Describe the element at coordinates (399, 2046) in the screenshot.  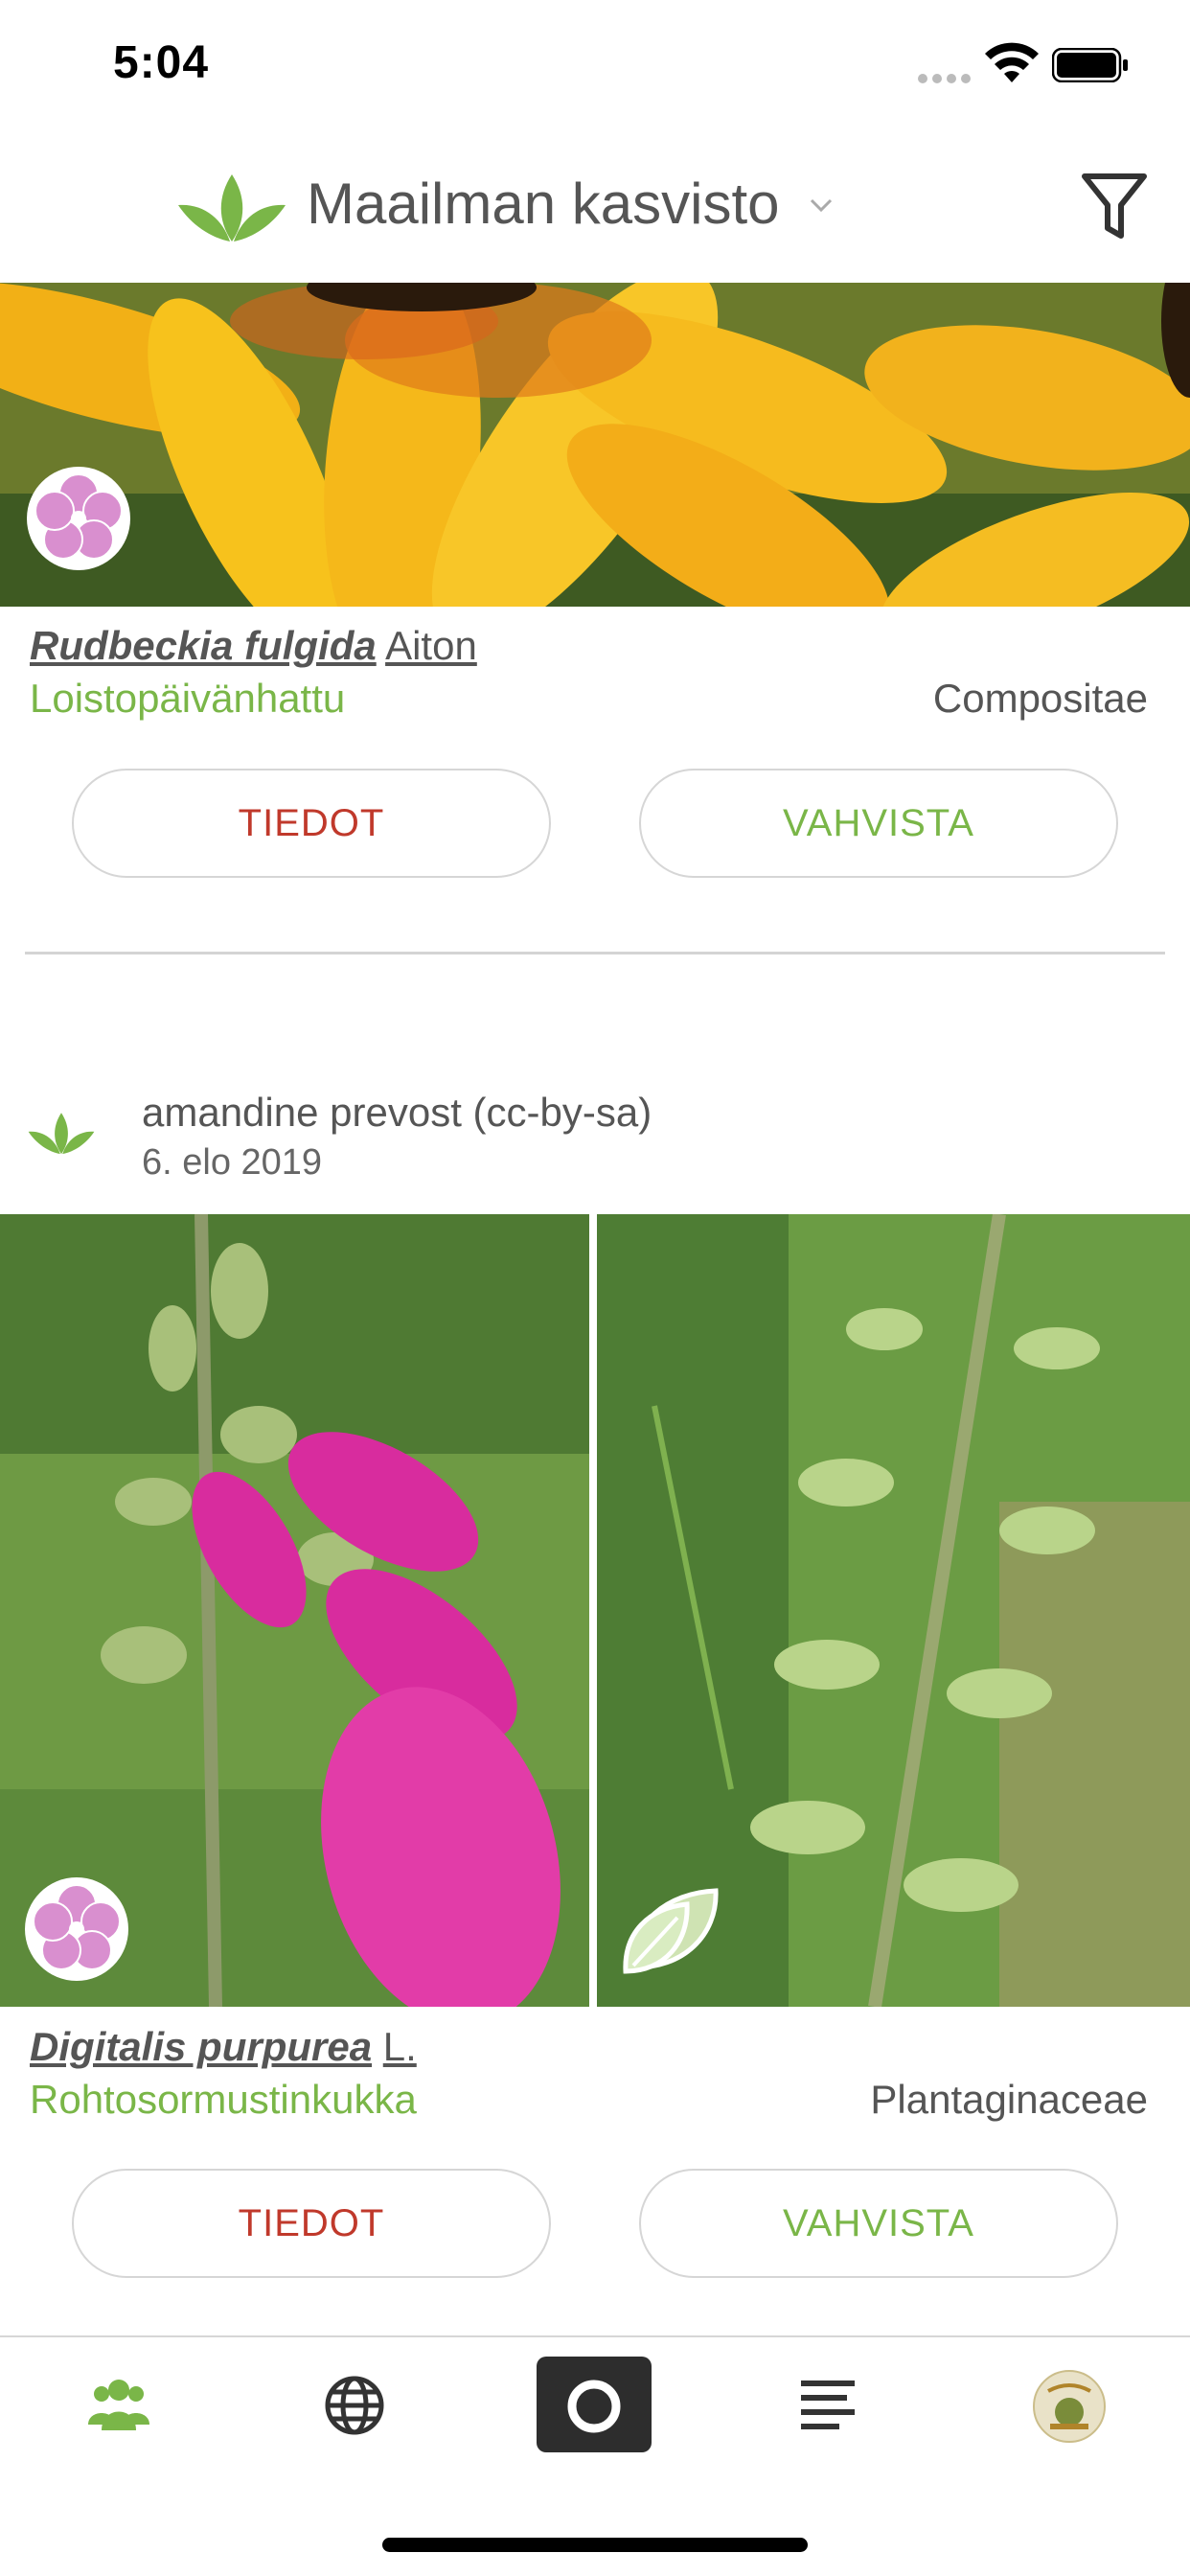
I see `scientific-author: L.` at that location.